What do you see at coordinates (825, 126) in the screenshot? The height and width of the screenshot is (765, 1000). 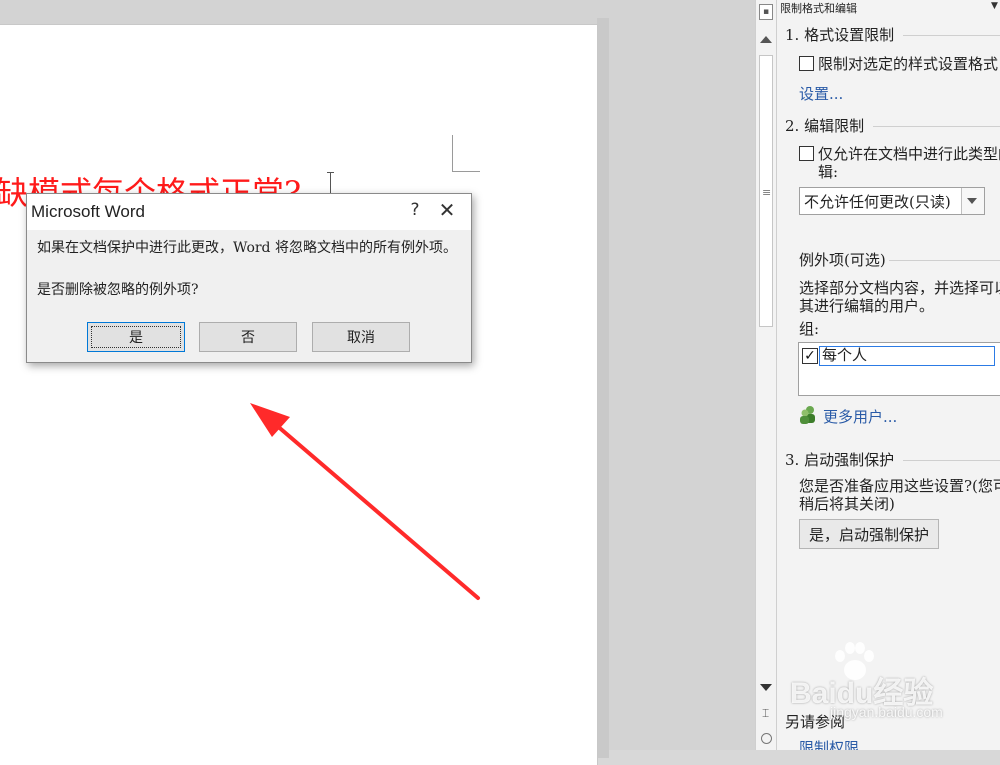 I see `section2-heading: 2. 编辑限制` at bounding box center [825, 126].